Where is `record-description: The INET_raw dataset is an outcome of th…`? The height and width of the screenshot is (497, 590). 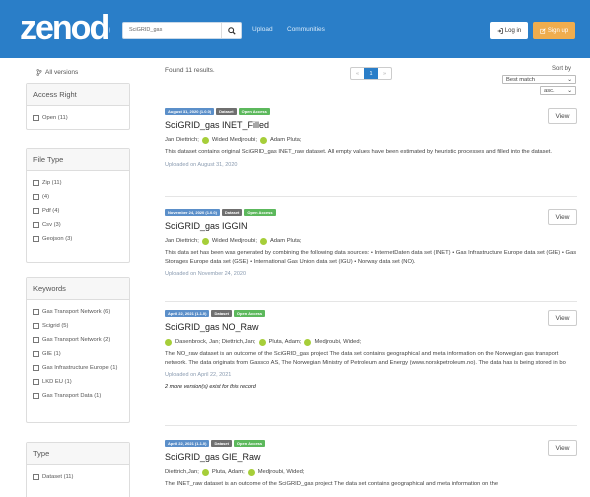 record-description: The INET_raw dataset is an outcome of th… is located at coordinates (332, 484).